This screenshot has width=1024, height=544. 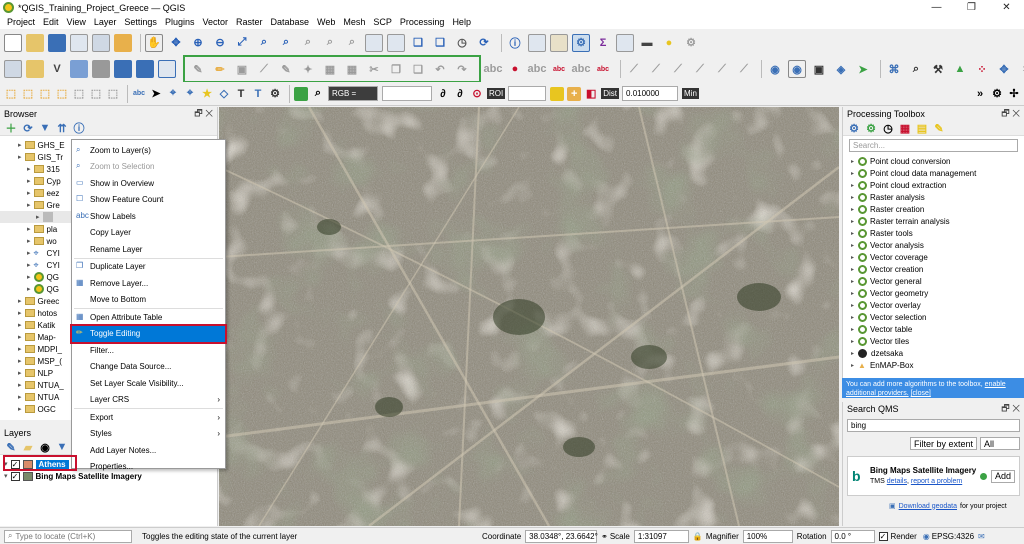 What do you see at coordinates (461, 22) in the screenshot?
I see `menu-help: Help` at bounding box center [461, 22].